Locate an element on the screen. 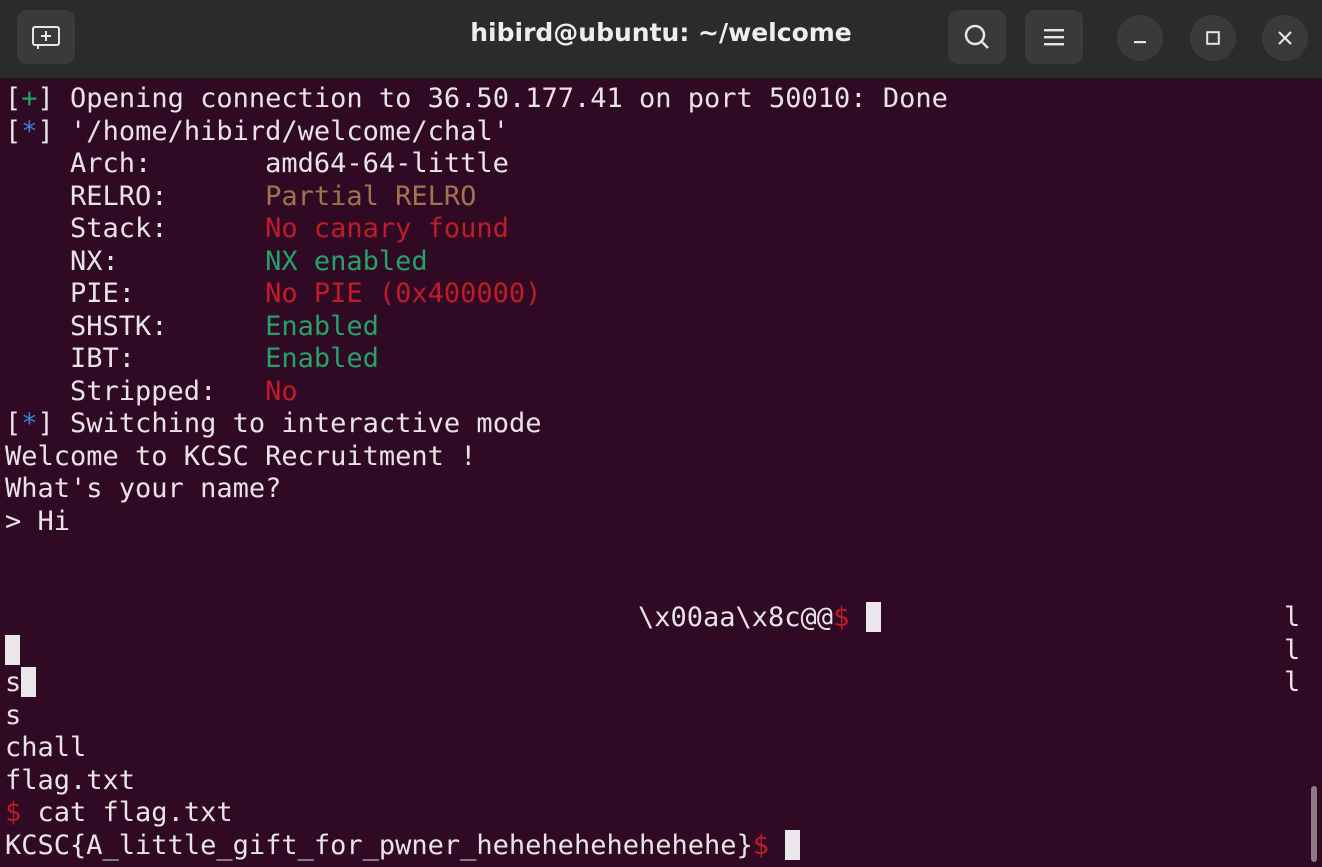 The image size is (1322, 867). user-input-line: > Hi is located at coordinates (38, 521).